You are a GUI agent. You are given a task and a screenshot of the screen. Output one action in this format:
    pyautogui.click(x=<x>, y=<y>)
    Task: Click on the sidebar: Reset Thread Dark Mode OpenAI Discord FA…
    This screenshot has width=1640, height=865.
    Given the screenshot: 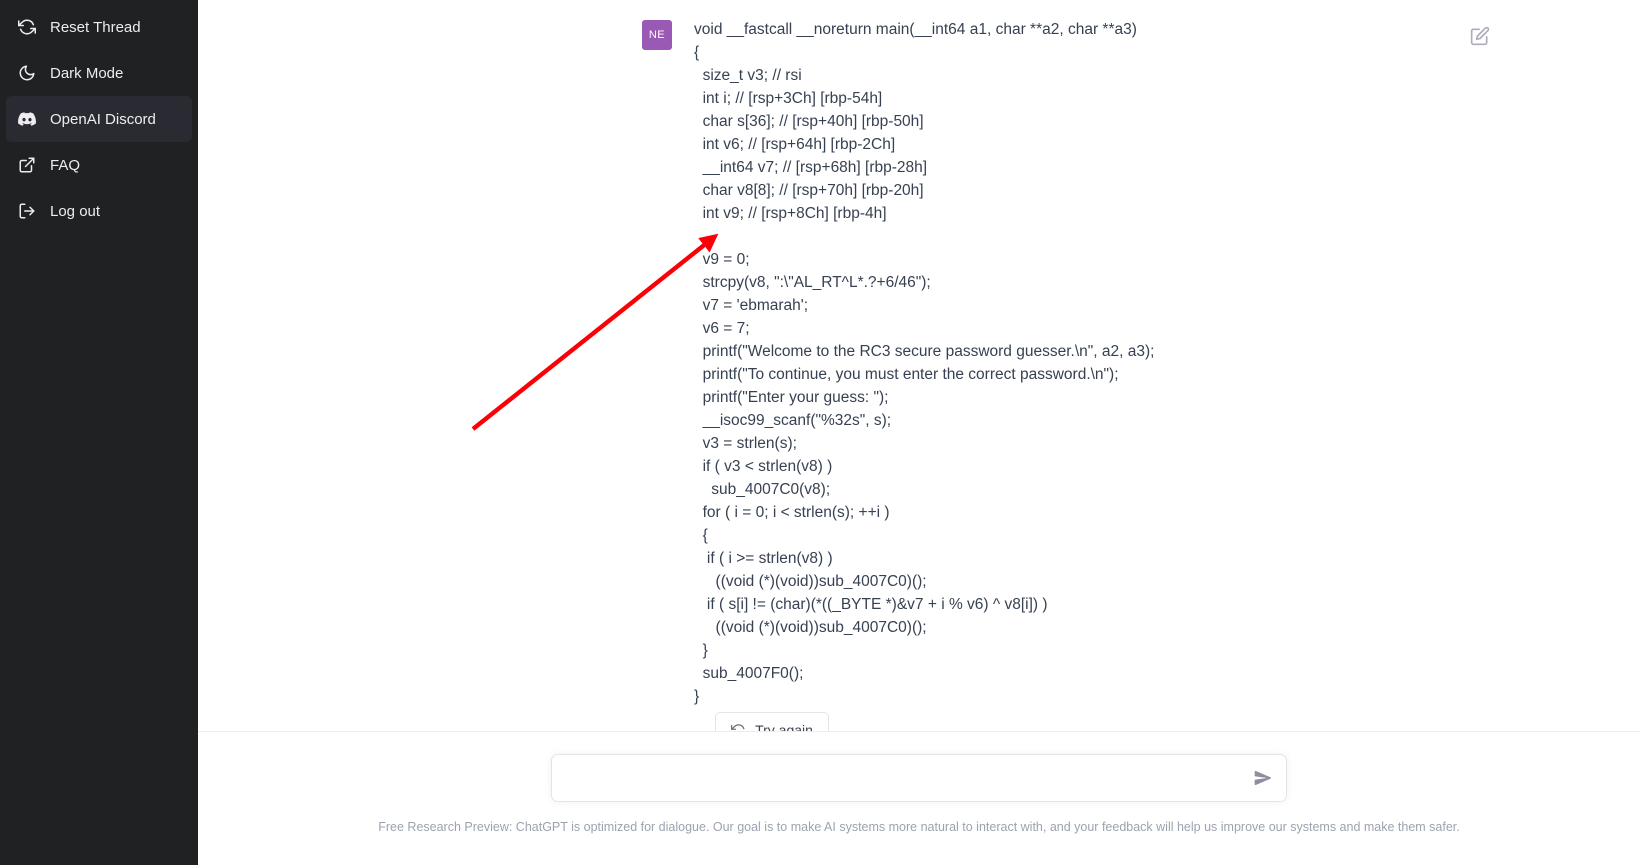 What is the action you would take?
    pyautogui.click(x=99, y=432)
    